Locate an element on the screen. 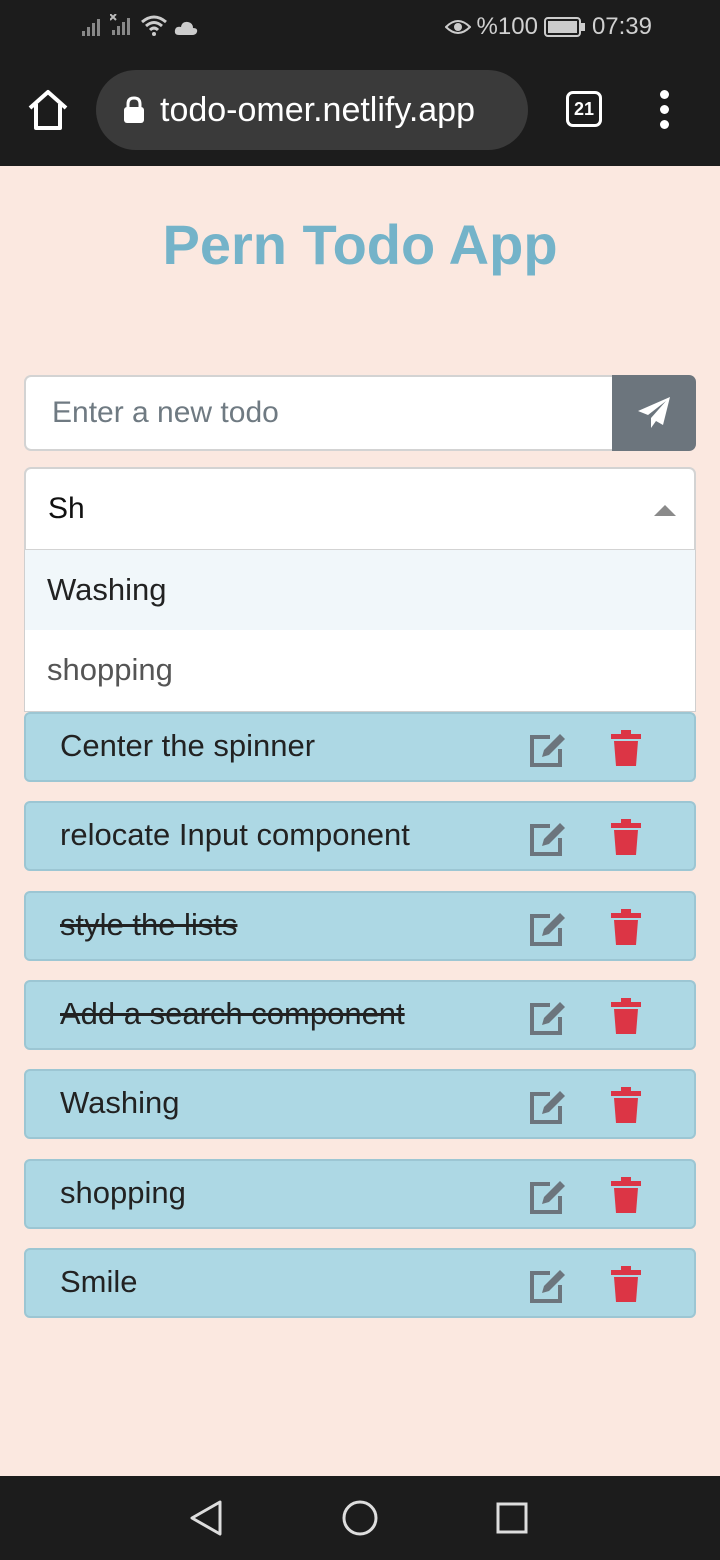 This screenshot has width=720, height=1560. battery-icon is located at coordinates (564, 27).